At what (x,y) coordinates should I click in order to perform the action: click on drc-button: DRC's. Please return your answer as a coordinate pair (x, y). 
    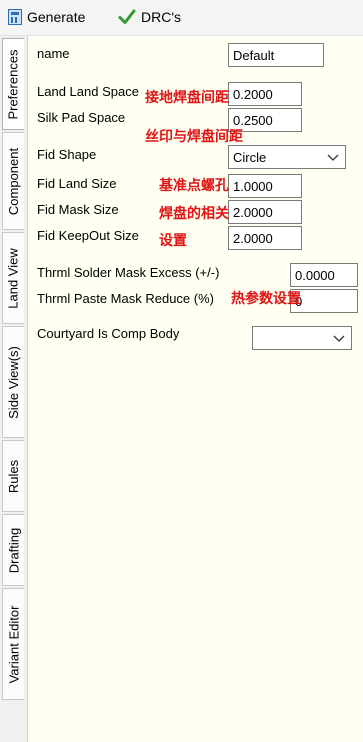
    Looking at the image, I should click on (149, 17).